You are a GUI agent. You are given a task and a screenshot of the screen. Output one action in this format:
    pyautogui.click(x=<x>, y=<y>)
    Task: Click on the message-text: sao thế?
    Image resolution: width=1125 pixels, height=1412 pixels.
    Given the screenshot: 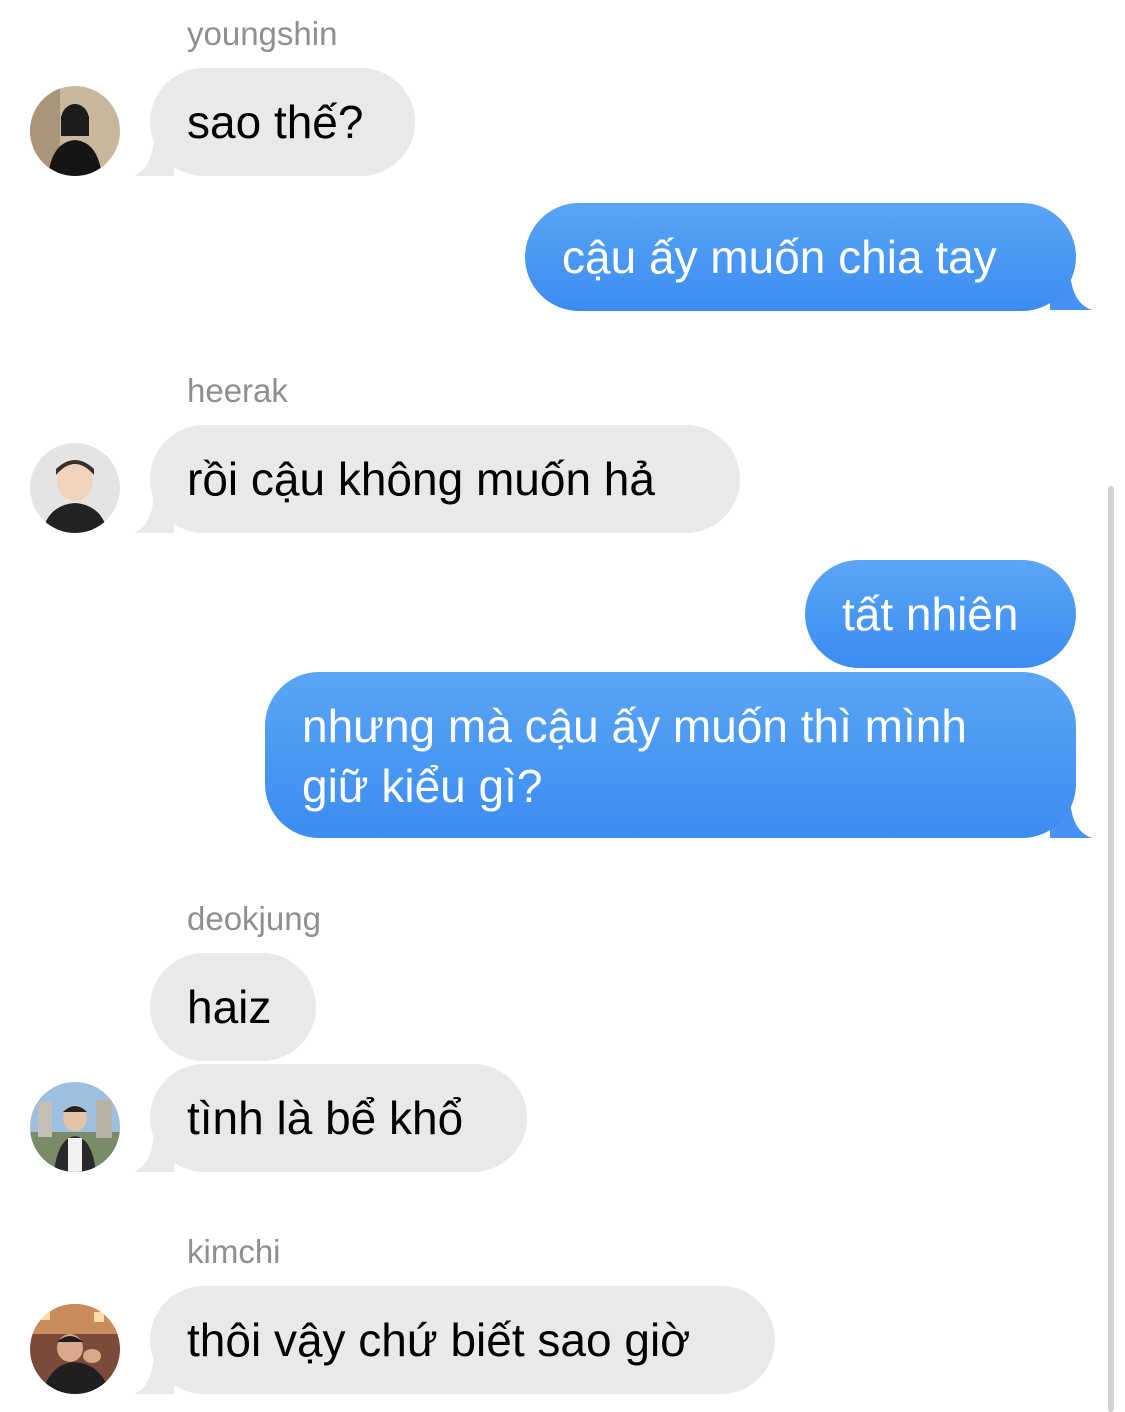 What is the action you would take?
    pyautogui.click(x=275, y=122)
    